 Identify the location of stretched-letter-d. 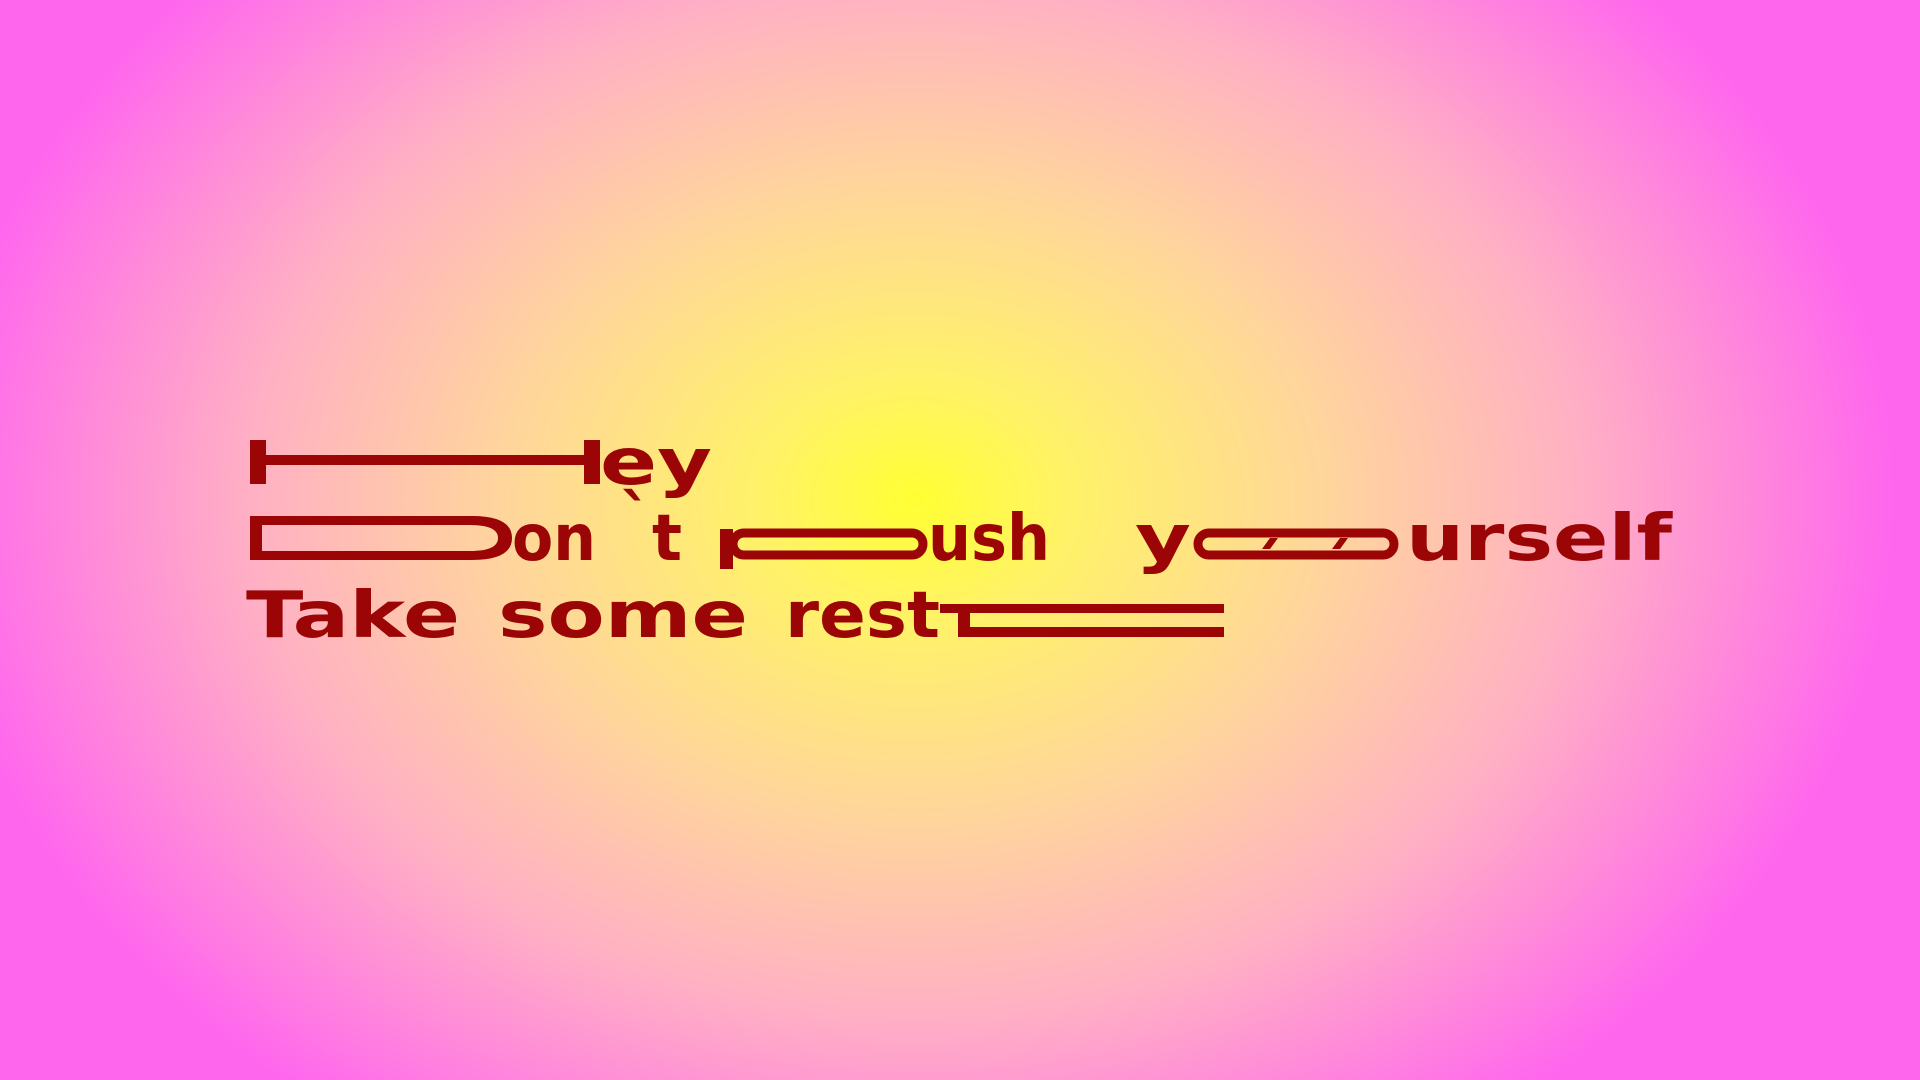
(381, 538).